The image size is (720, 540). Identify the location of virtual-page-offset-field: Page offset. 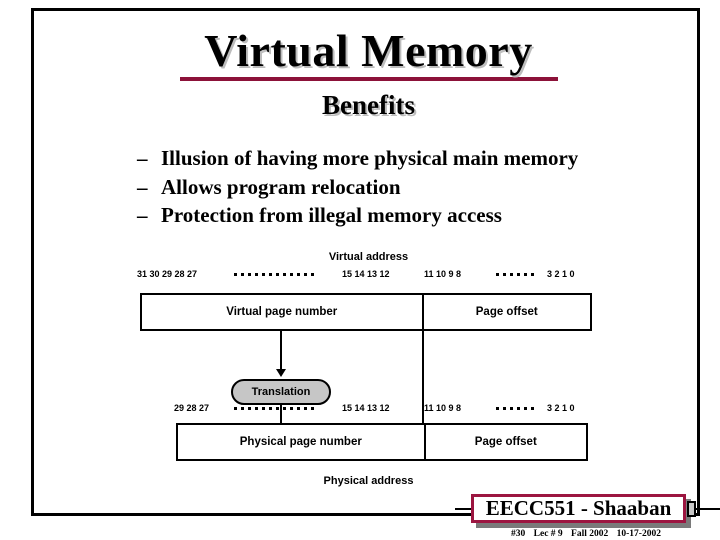
(506, 312).